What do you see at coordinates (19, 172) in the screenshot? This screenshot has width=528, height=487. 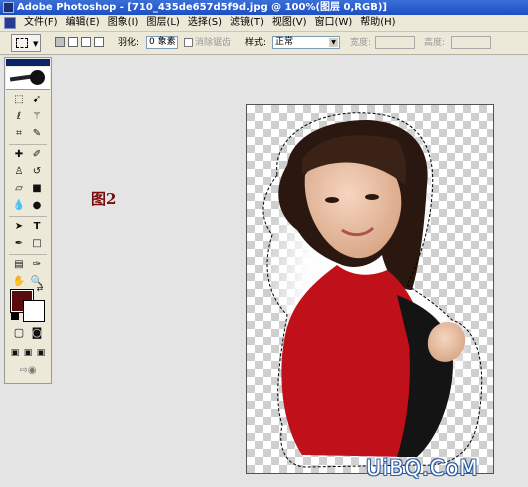 I see `clone-stamp-icon: ♙` at bounding box center [19, 172].